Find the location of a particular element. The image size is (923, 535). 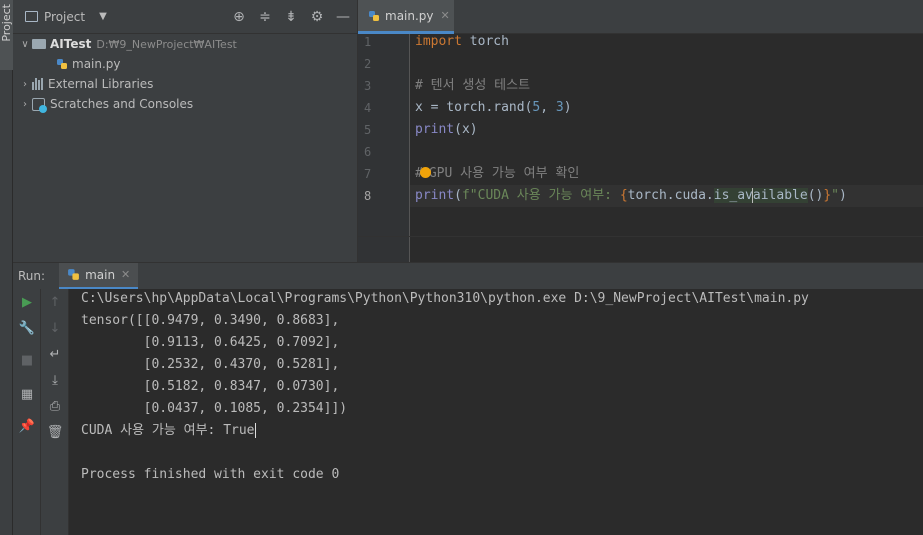

line-number: 7 is located at coordinates (368, 174).